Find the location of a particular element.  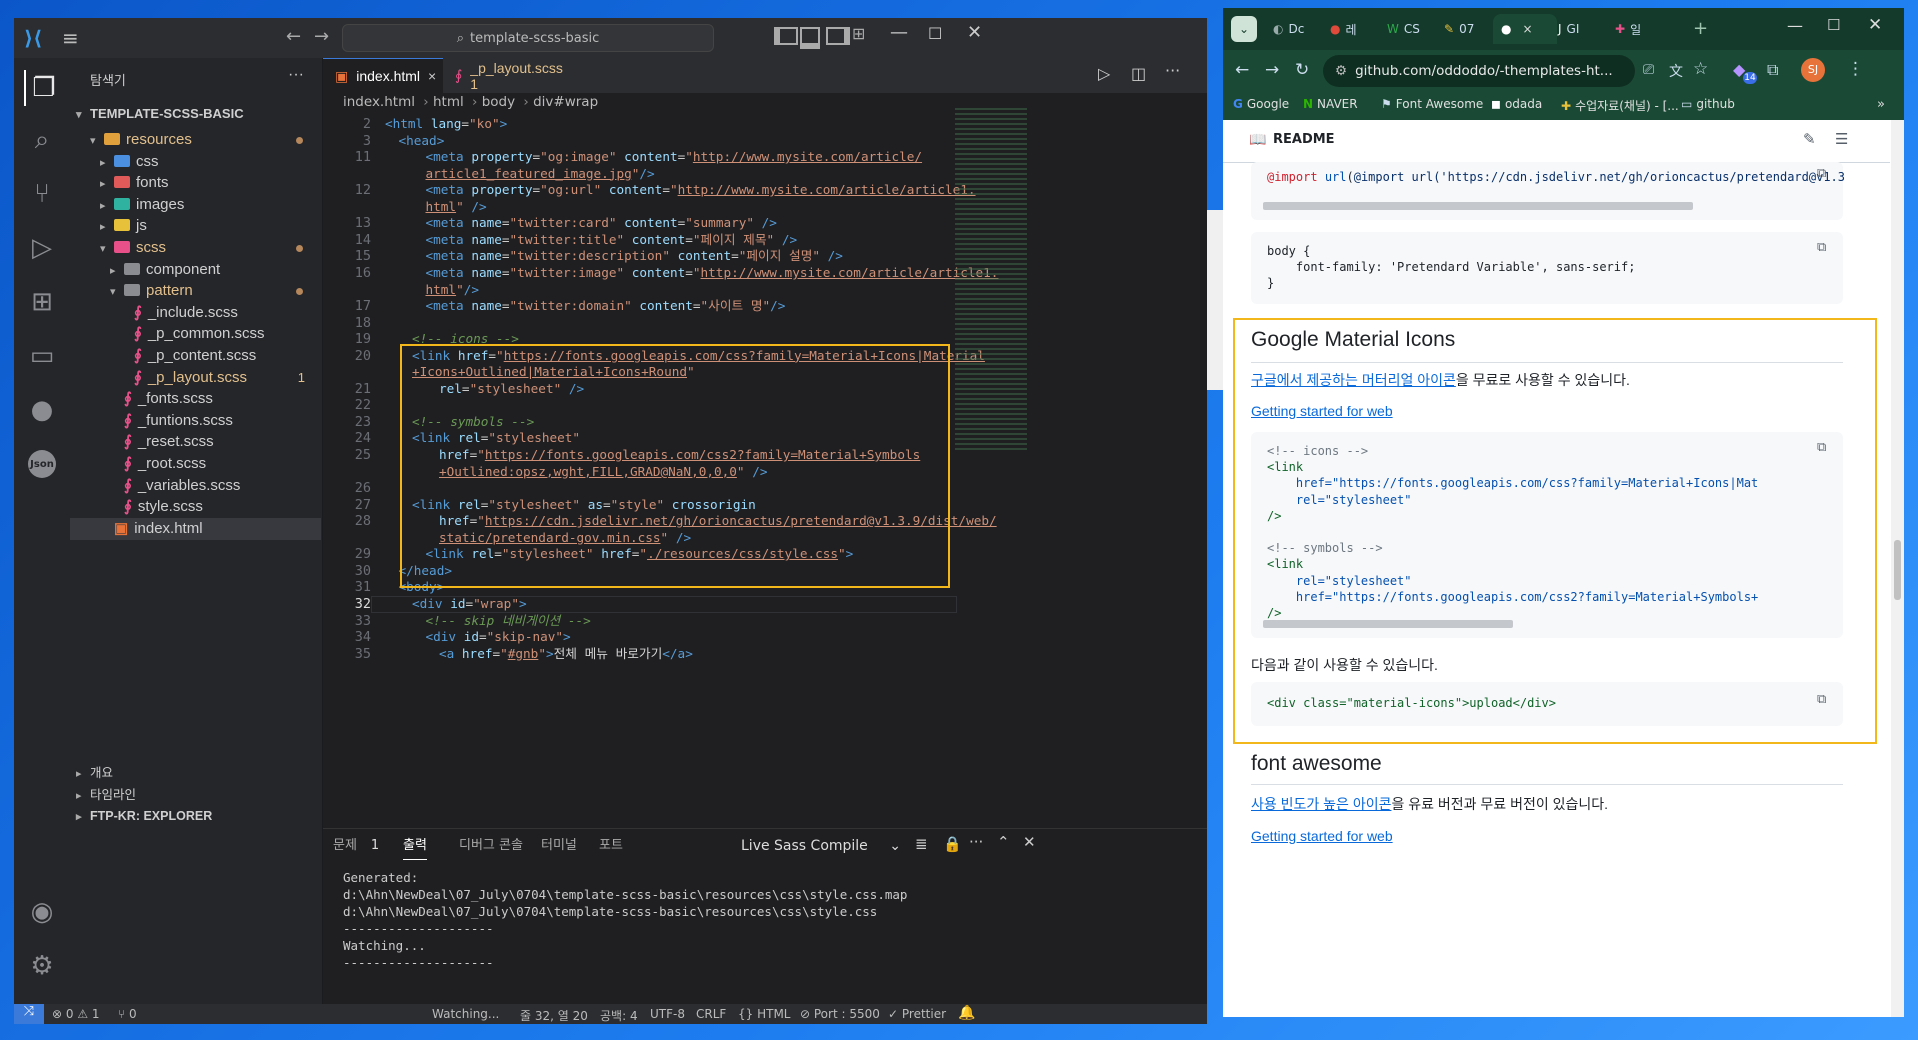

tree-item-fonts-scss: ∮ _fonts.scss is located at coordinates (195, 399).